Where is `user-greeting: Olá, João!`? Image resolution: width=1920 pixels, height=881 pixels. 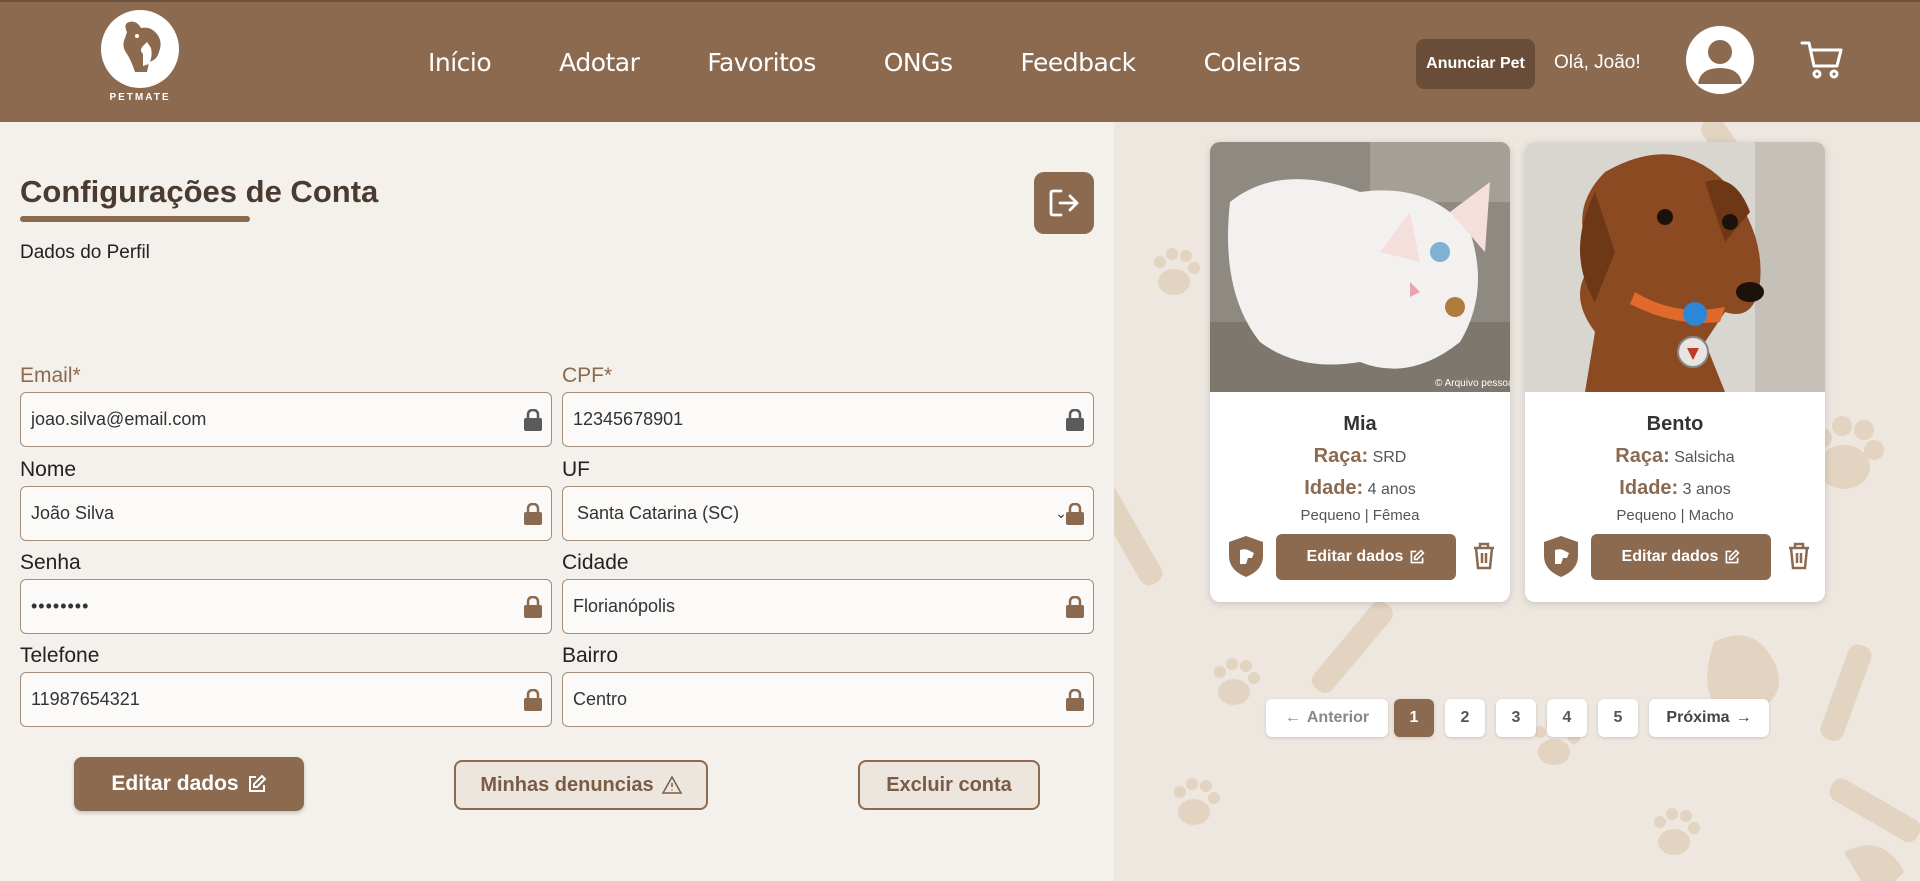
user-greeting: Olá, João! is located at coordinates (1597, 62).